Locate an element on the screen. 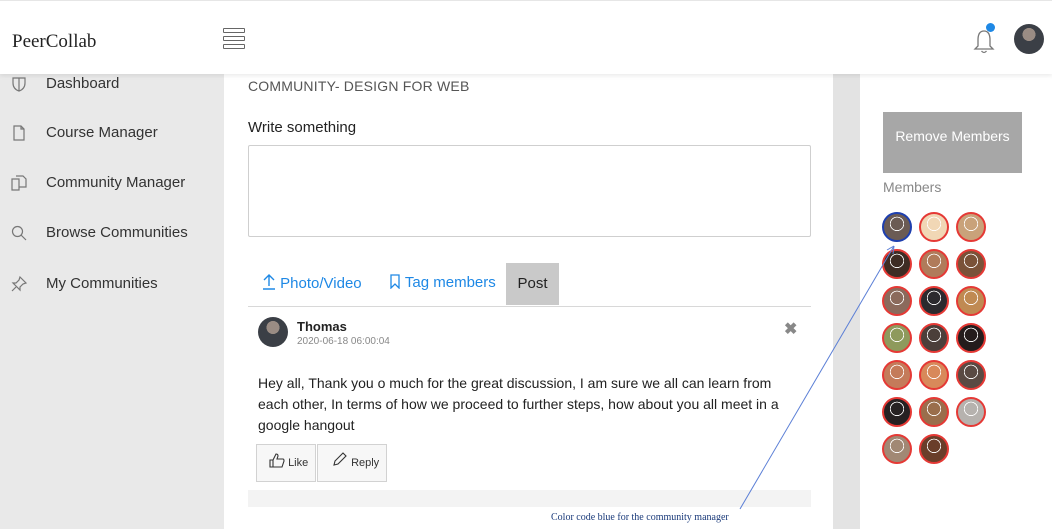  sidebar-item-browse-communities: Browse Communities is located at coordinates (112, 239).